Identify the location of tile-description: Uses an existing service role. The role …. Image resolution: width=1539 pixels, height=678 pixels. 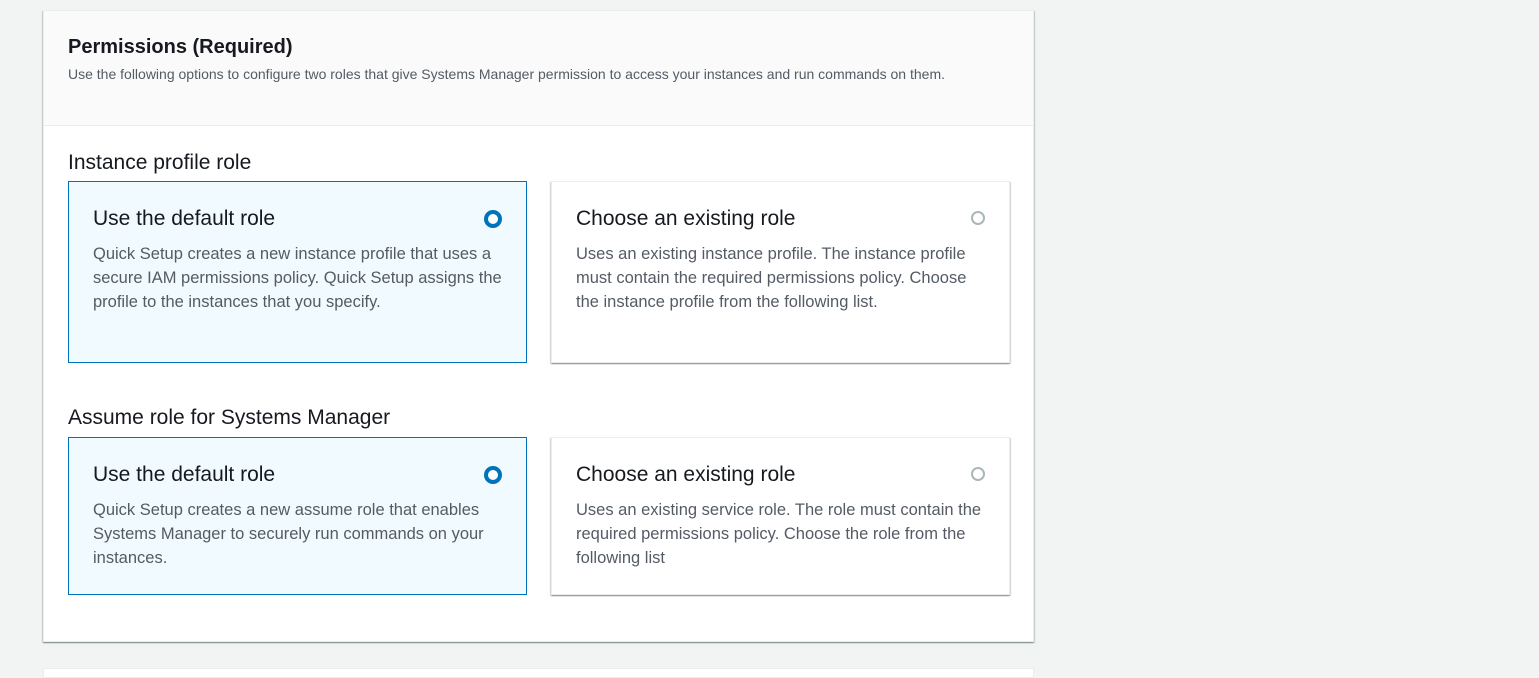
(779, 534).